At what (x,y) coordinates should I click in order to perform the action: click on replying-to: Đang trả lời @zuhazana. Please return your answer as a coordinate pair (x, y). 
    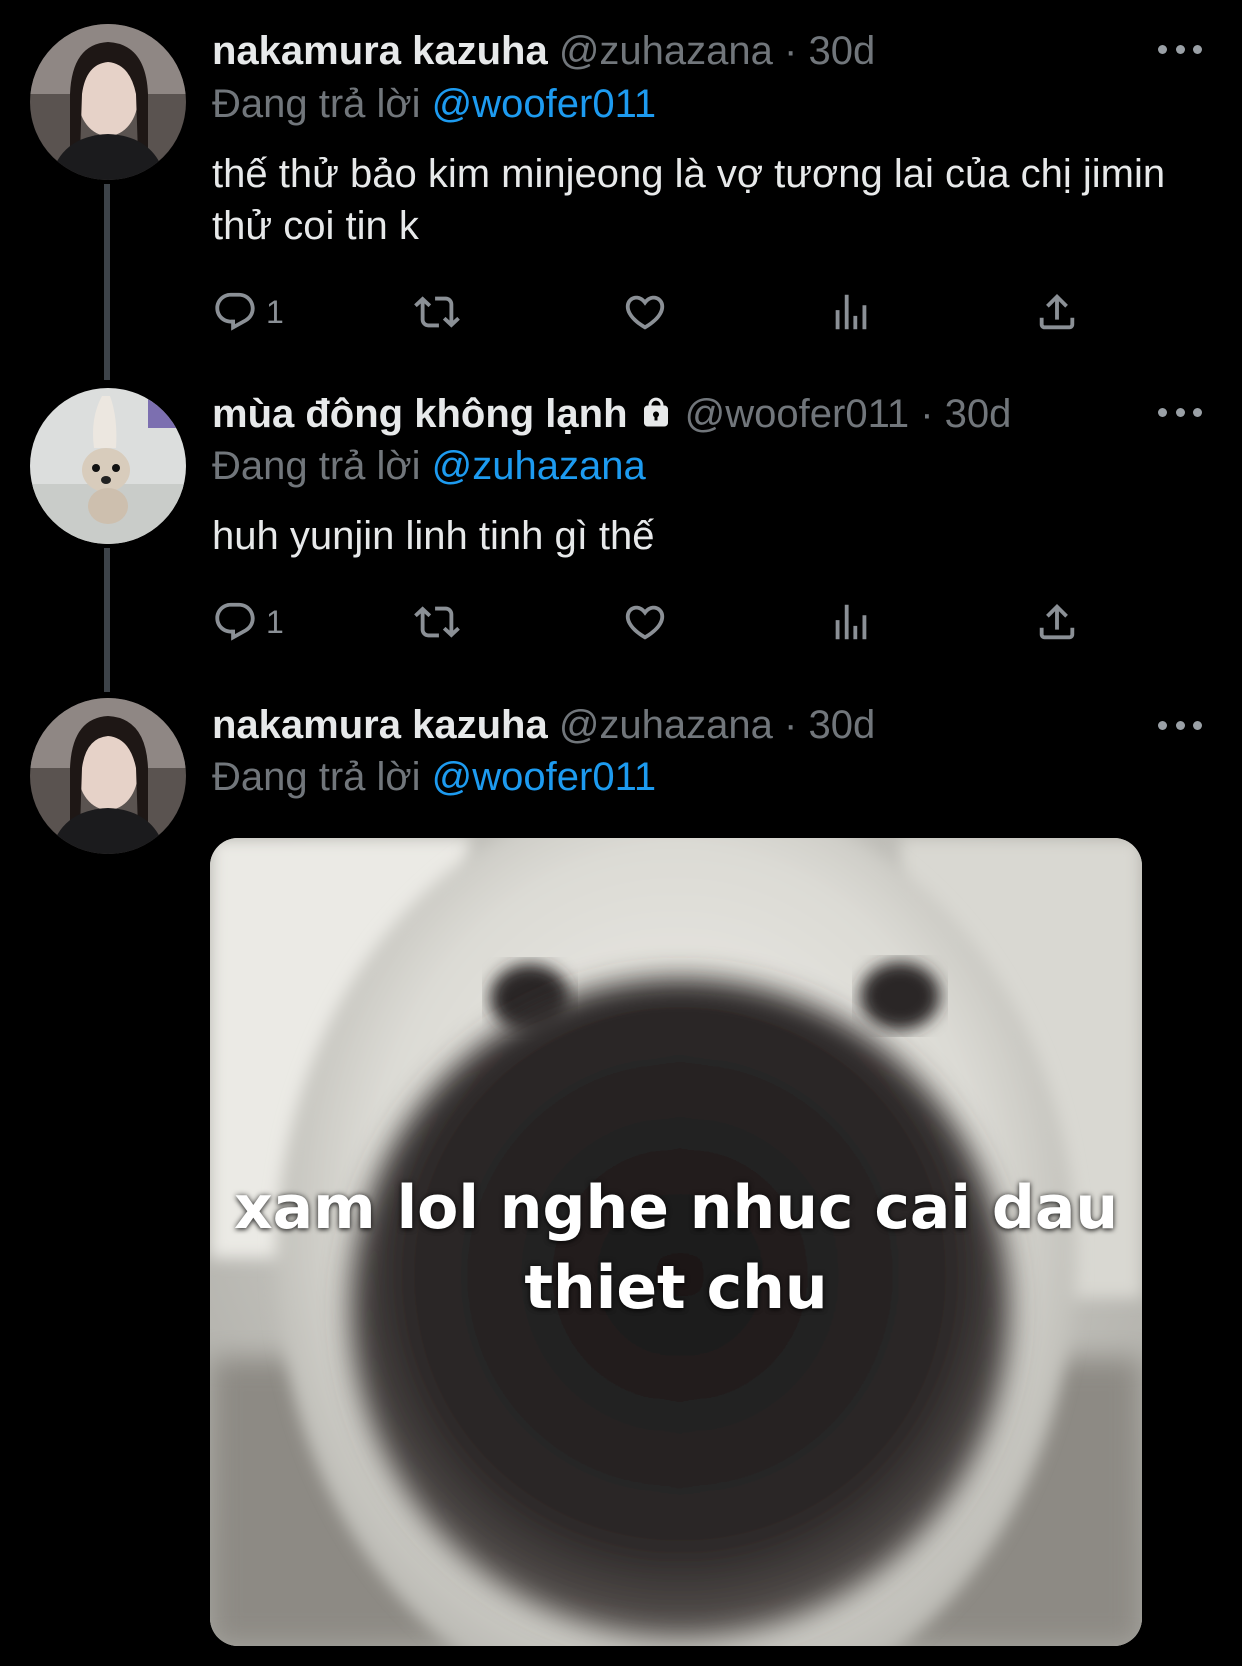
    Looking at the image, I should click on (429, 466).